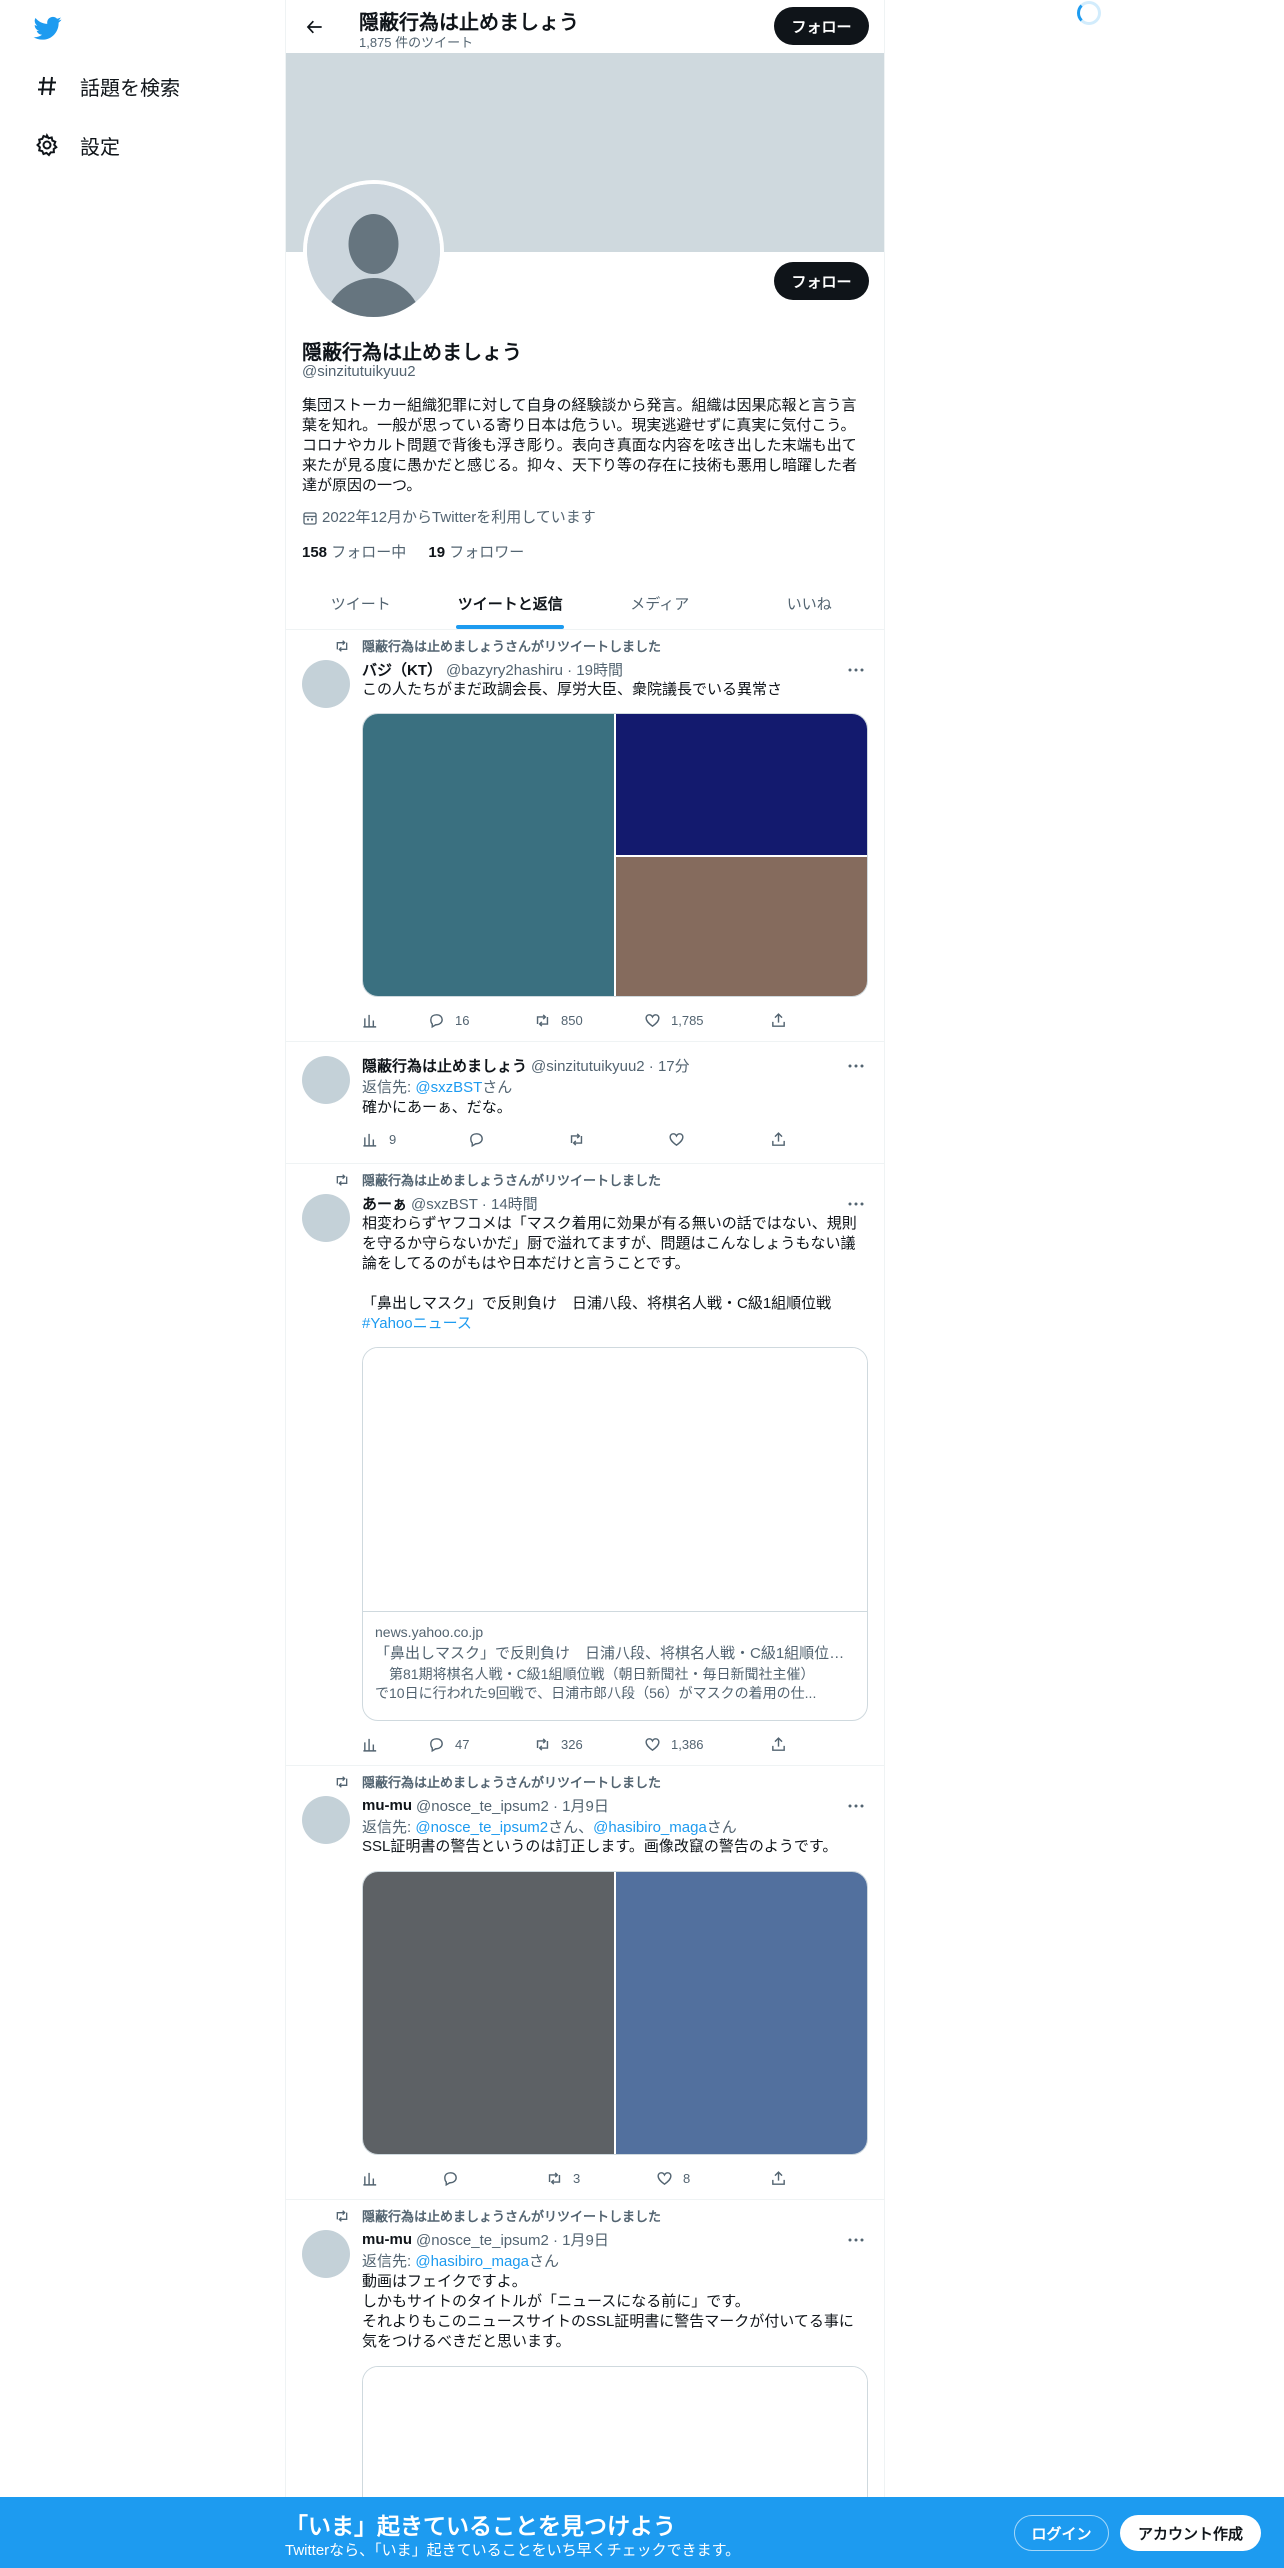 This screenshot has width=1284, height=2568. What do you see at coordinates (821, 281) in the screenshot?
I see `profile-follow-button: フォロー` at bounding box center [821, 281].